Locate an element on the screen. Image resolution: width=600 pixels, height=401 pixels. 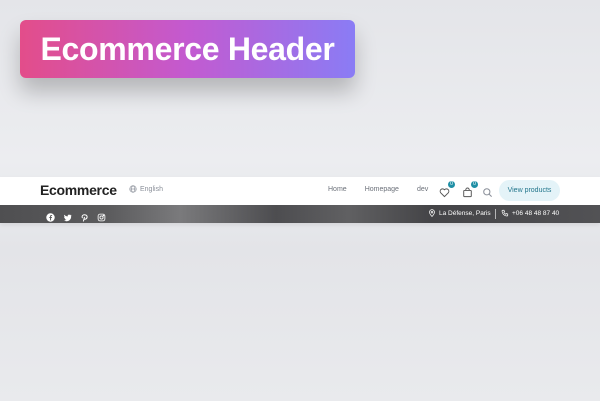
pinterest-icon is located at coordinates (84, 218).